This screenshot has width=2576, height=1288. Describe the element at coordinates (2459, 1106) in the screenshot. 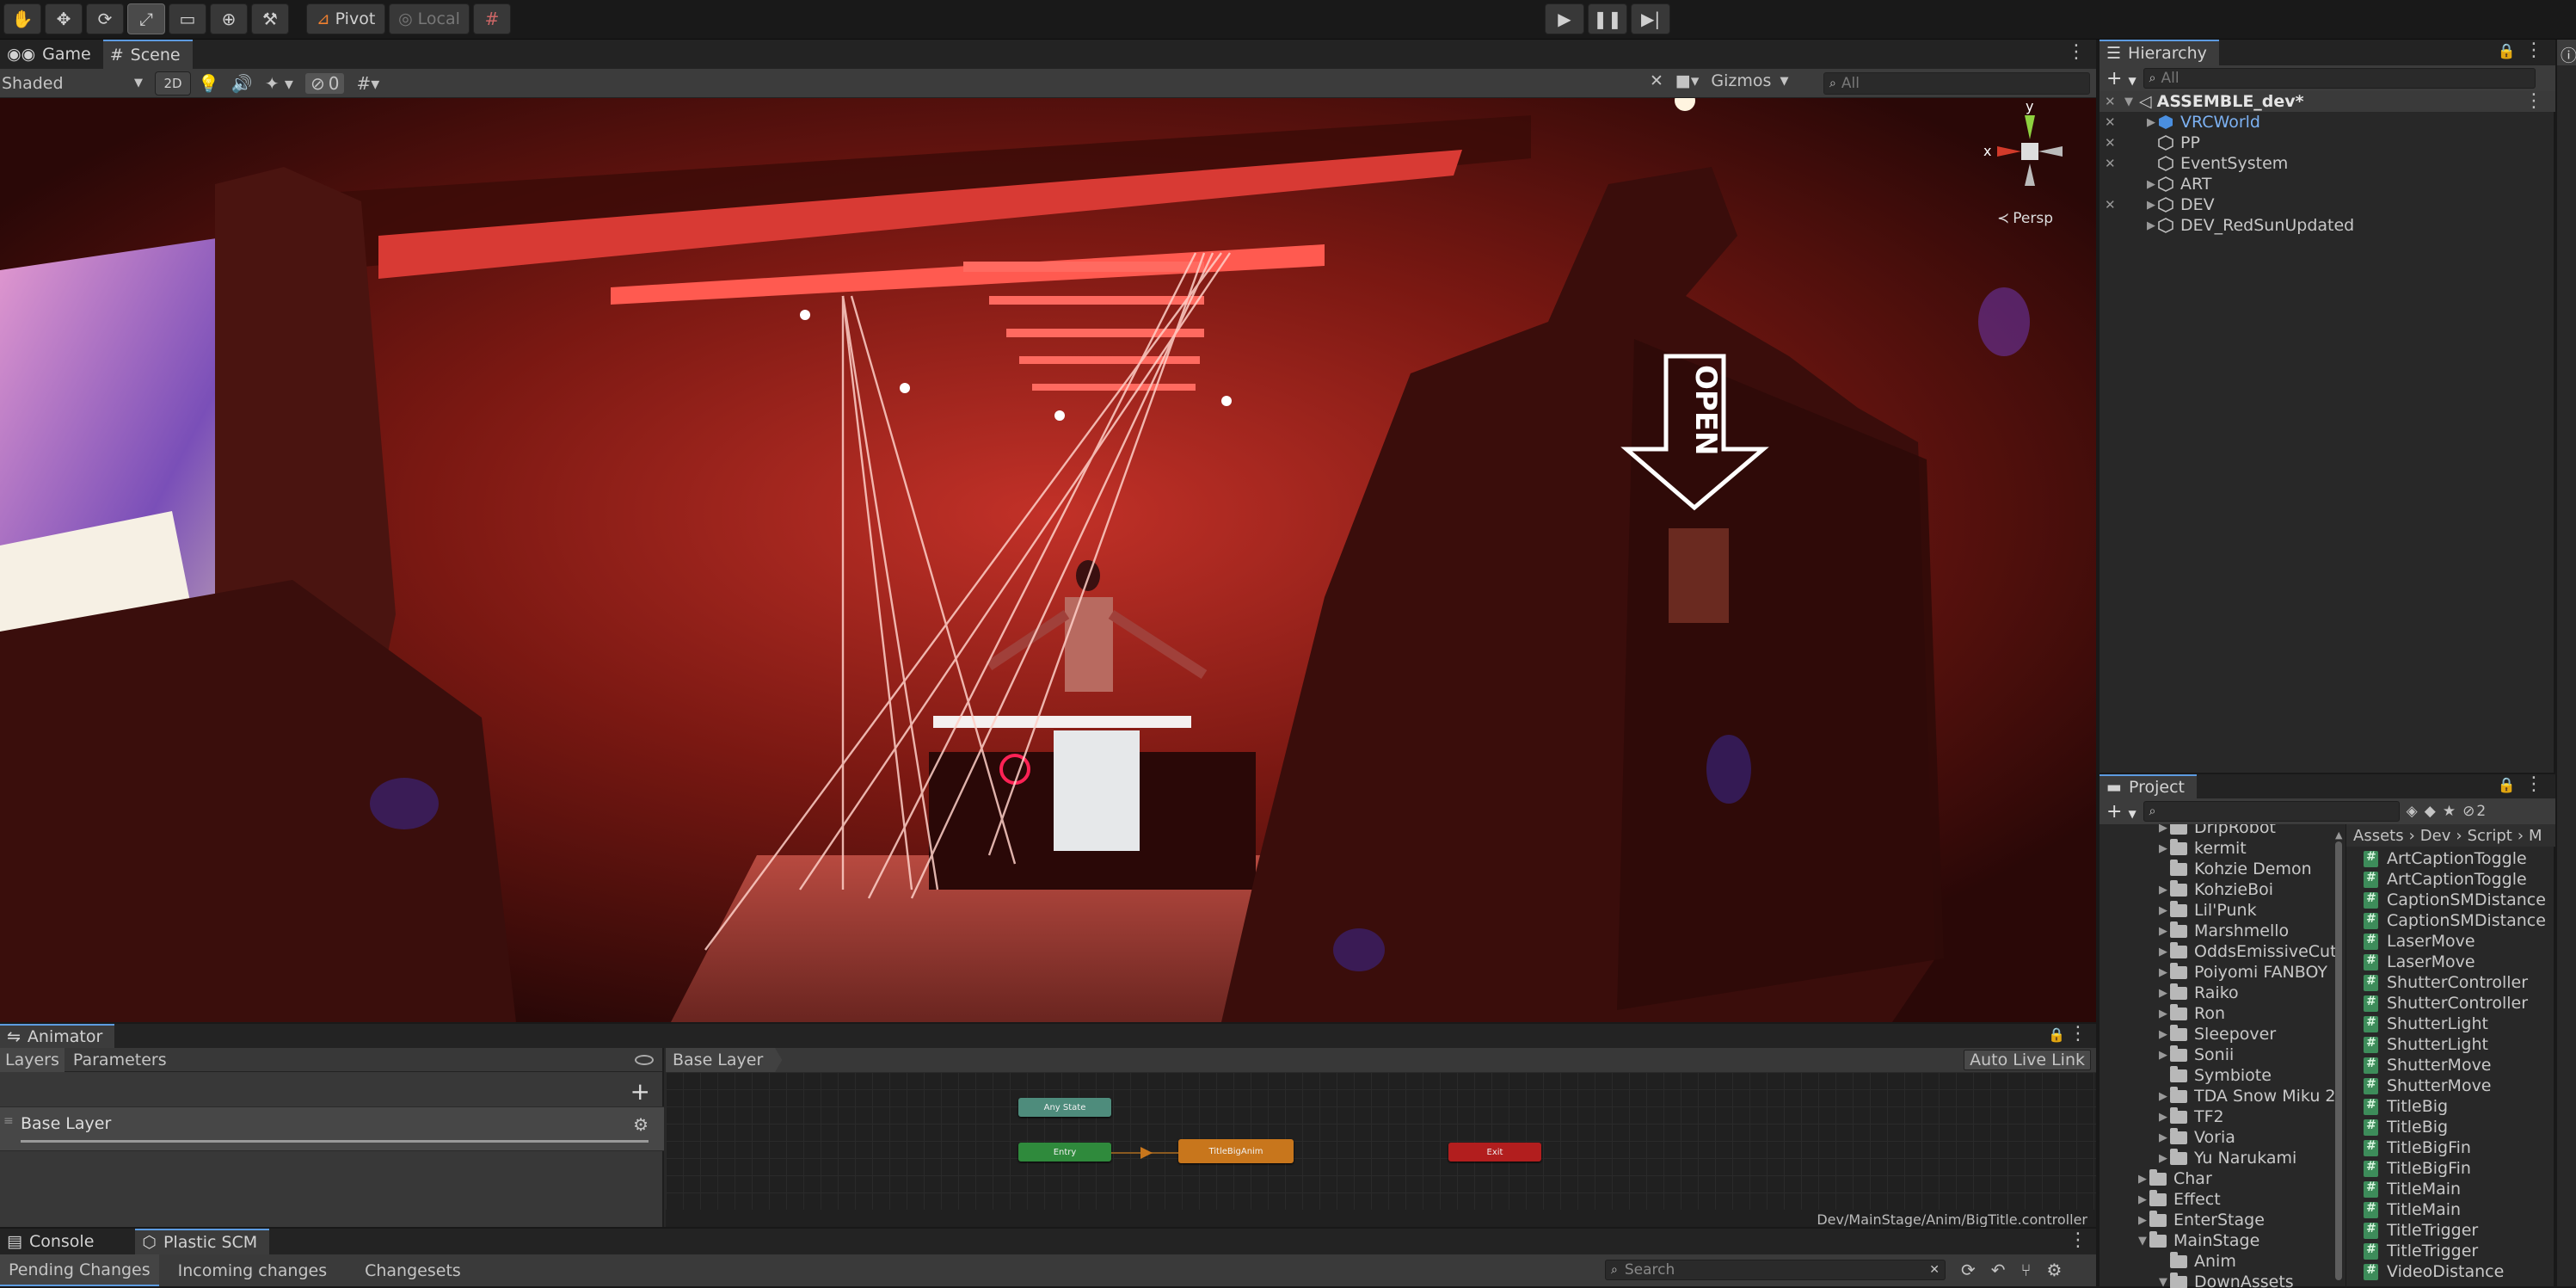

I see `script-file: TitleBig` at that location.